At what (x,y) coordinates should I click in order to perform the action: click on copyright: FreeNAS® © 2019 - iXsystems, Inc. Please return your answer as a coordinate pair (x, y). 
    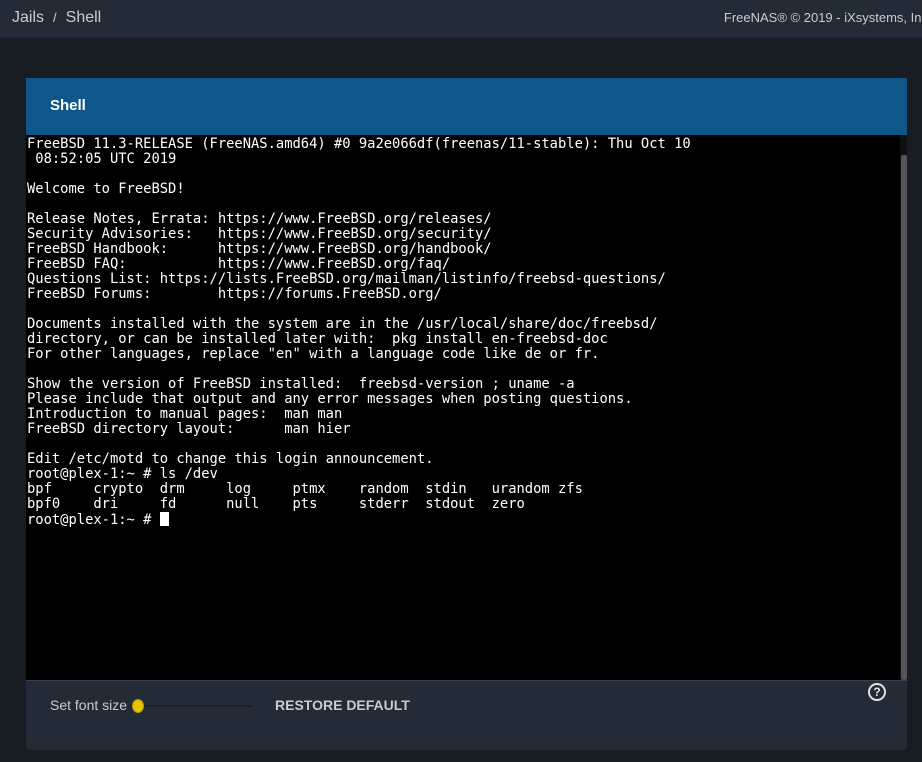
    Looking at the image, I should click on (822, 17).